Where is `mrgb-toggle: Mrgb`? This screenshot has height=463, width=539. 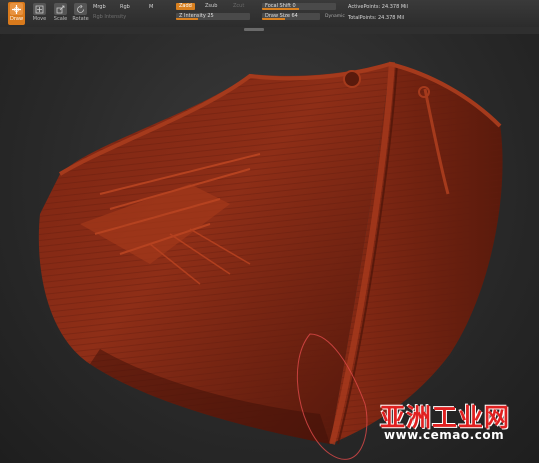
mrgb-toggle: Mrgb is located at coordinates (99, 7).